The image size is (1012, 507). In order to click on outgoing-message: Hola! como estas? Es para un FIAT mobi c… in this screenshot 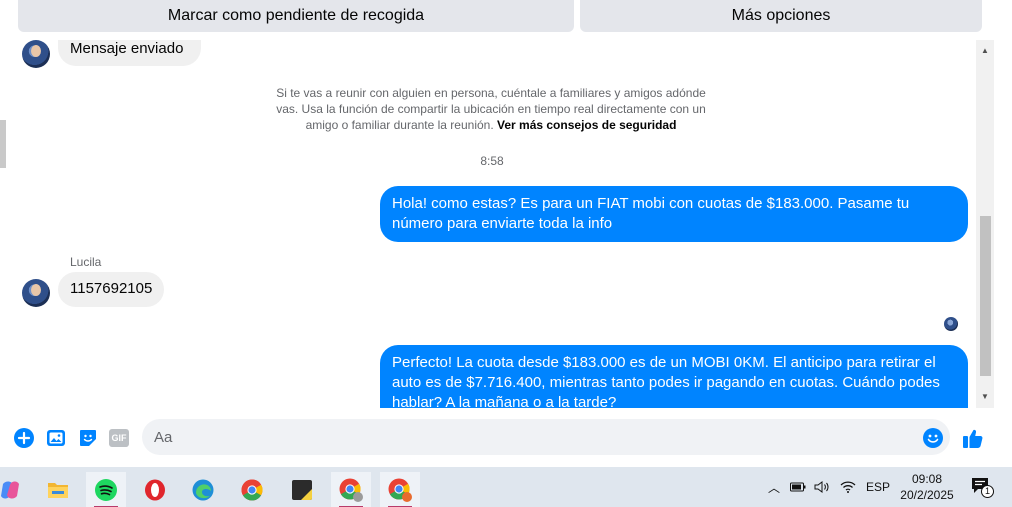, I will do `click(674, 214)`.